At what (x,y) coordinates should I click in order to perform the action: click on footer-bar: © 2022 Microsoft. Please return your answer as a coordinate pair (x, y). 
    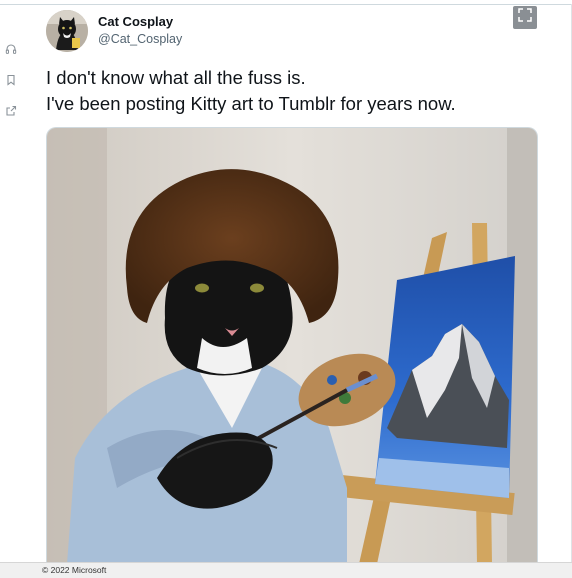
    Looking at the image, I should click on (286, 570).